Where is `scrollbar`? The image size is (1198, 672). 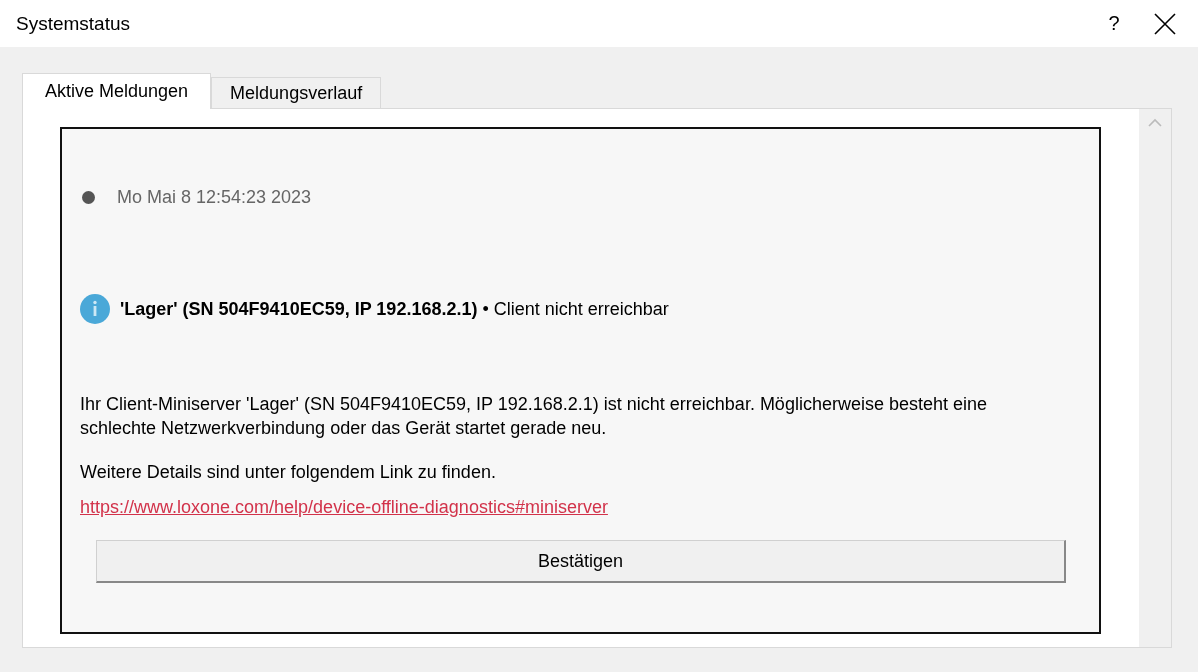
scrollbar is located at coordinates (1155, 378).